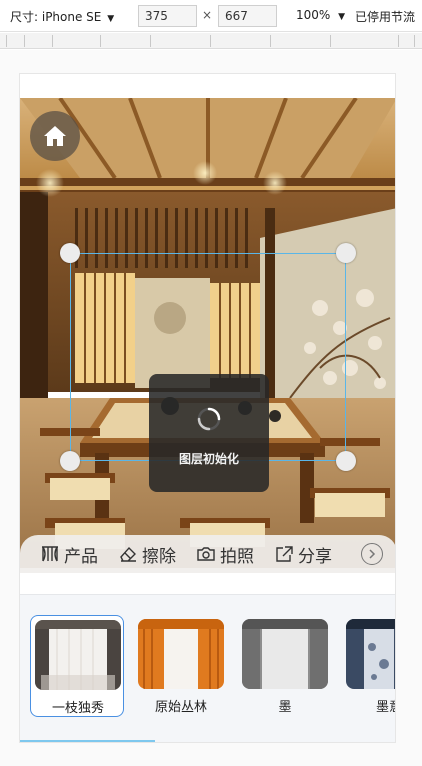  Describe the element at coordinates (346, 461) in the screenshot. I see `resize-handle-bottom-right` at that location.